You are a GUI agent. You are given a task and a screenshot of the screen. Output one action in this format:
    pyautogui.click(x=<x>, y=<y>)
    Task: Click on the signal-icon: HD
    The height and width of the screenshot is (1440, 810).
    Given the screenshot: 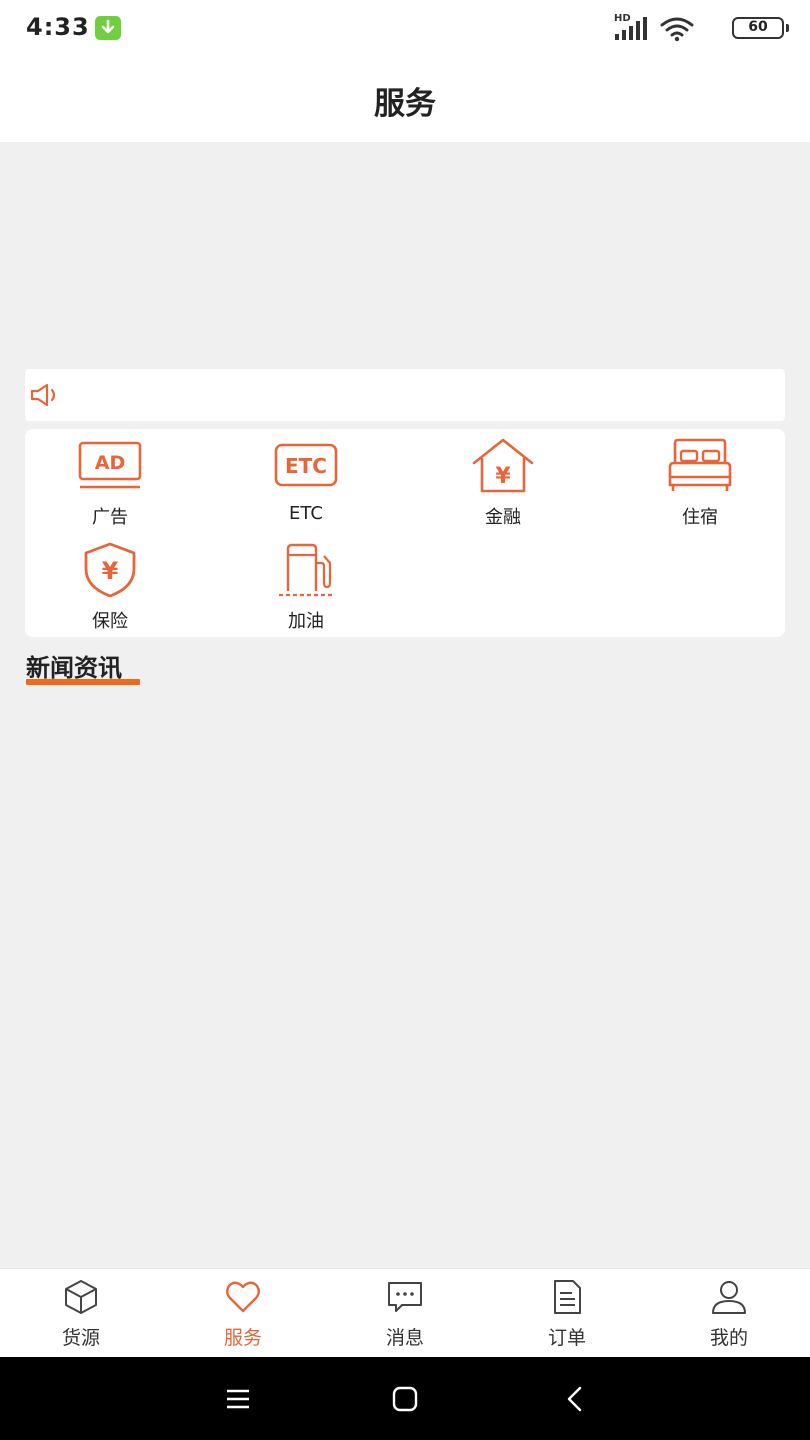 What is the action you would take?
    pyautogui.click(x=631, y=27)
    